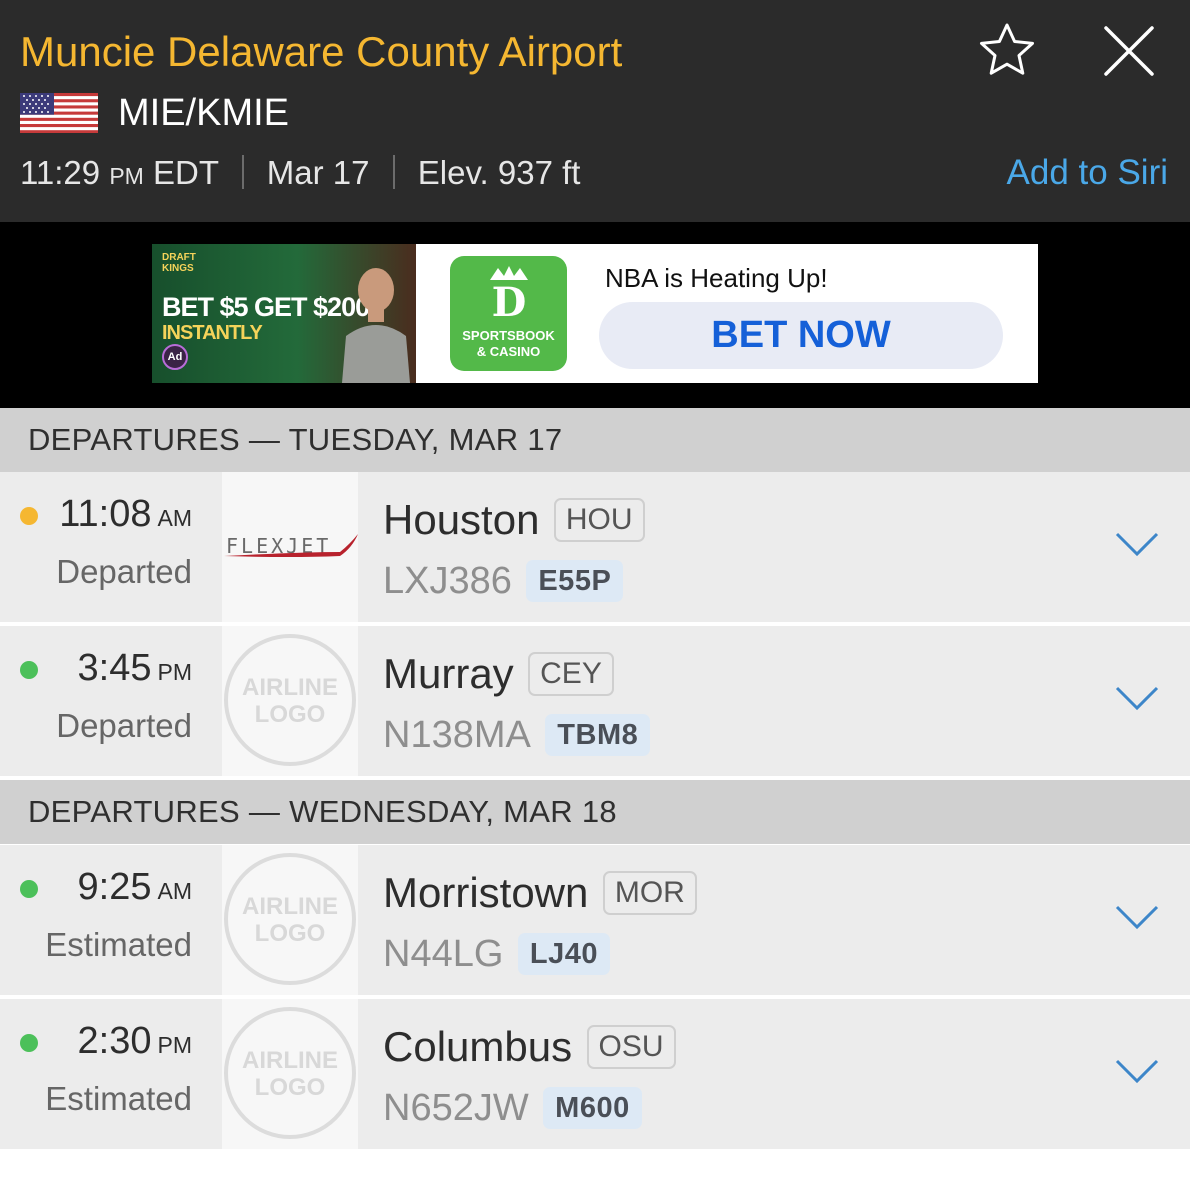 The image size is (1190, 1200). I want to click on draftkings-logo: DRAFT KINGS, so click(179, 263).